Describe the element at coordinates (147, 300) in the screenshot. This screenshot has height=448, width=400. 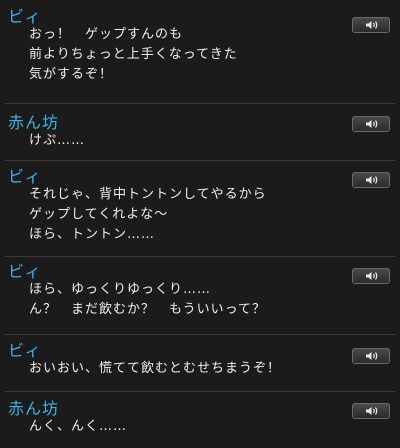
I see `dialogue-text: ほら、ゆっくりゆっくり…… ん？ まだ飲むか？ もういいって？` at that location.